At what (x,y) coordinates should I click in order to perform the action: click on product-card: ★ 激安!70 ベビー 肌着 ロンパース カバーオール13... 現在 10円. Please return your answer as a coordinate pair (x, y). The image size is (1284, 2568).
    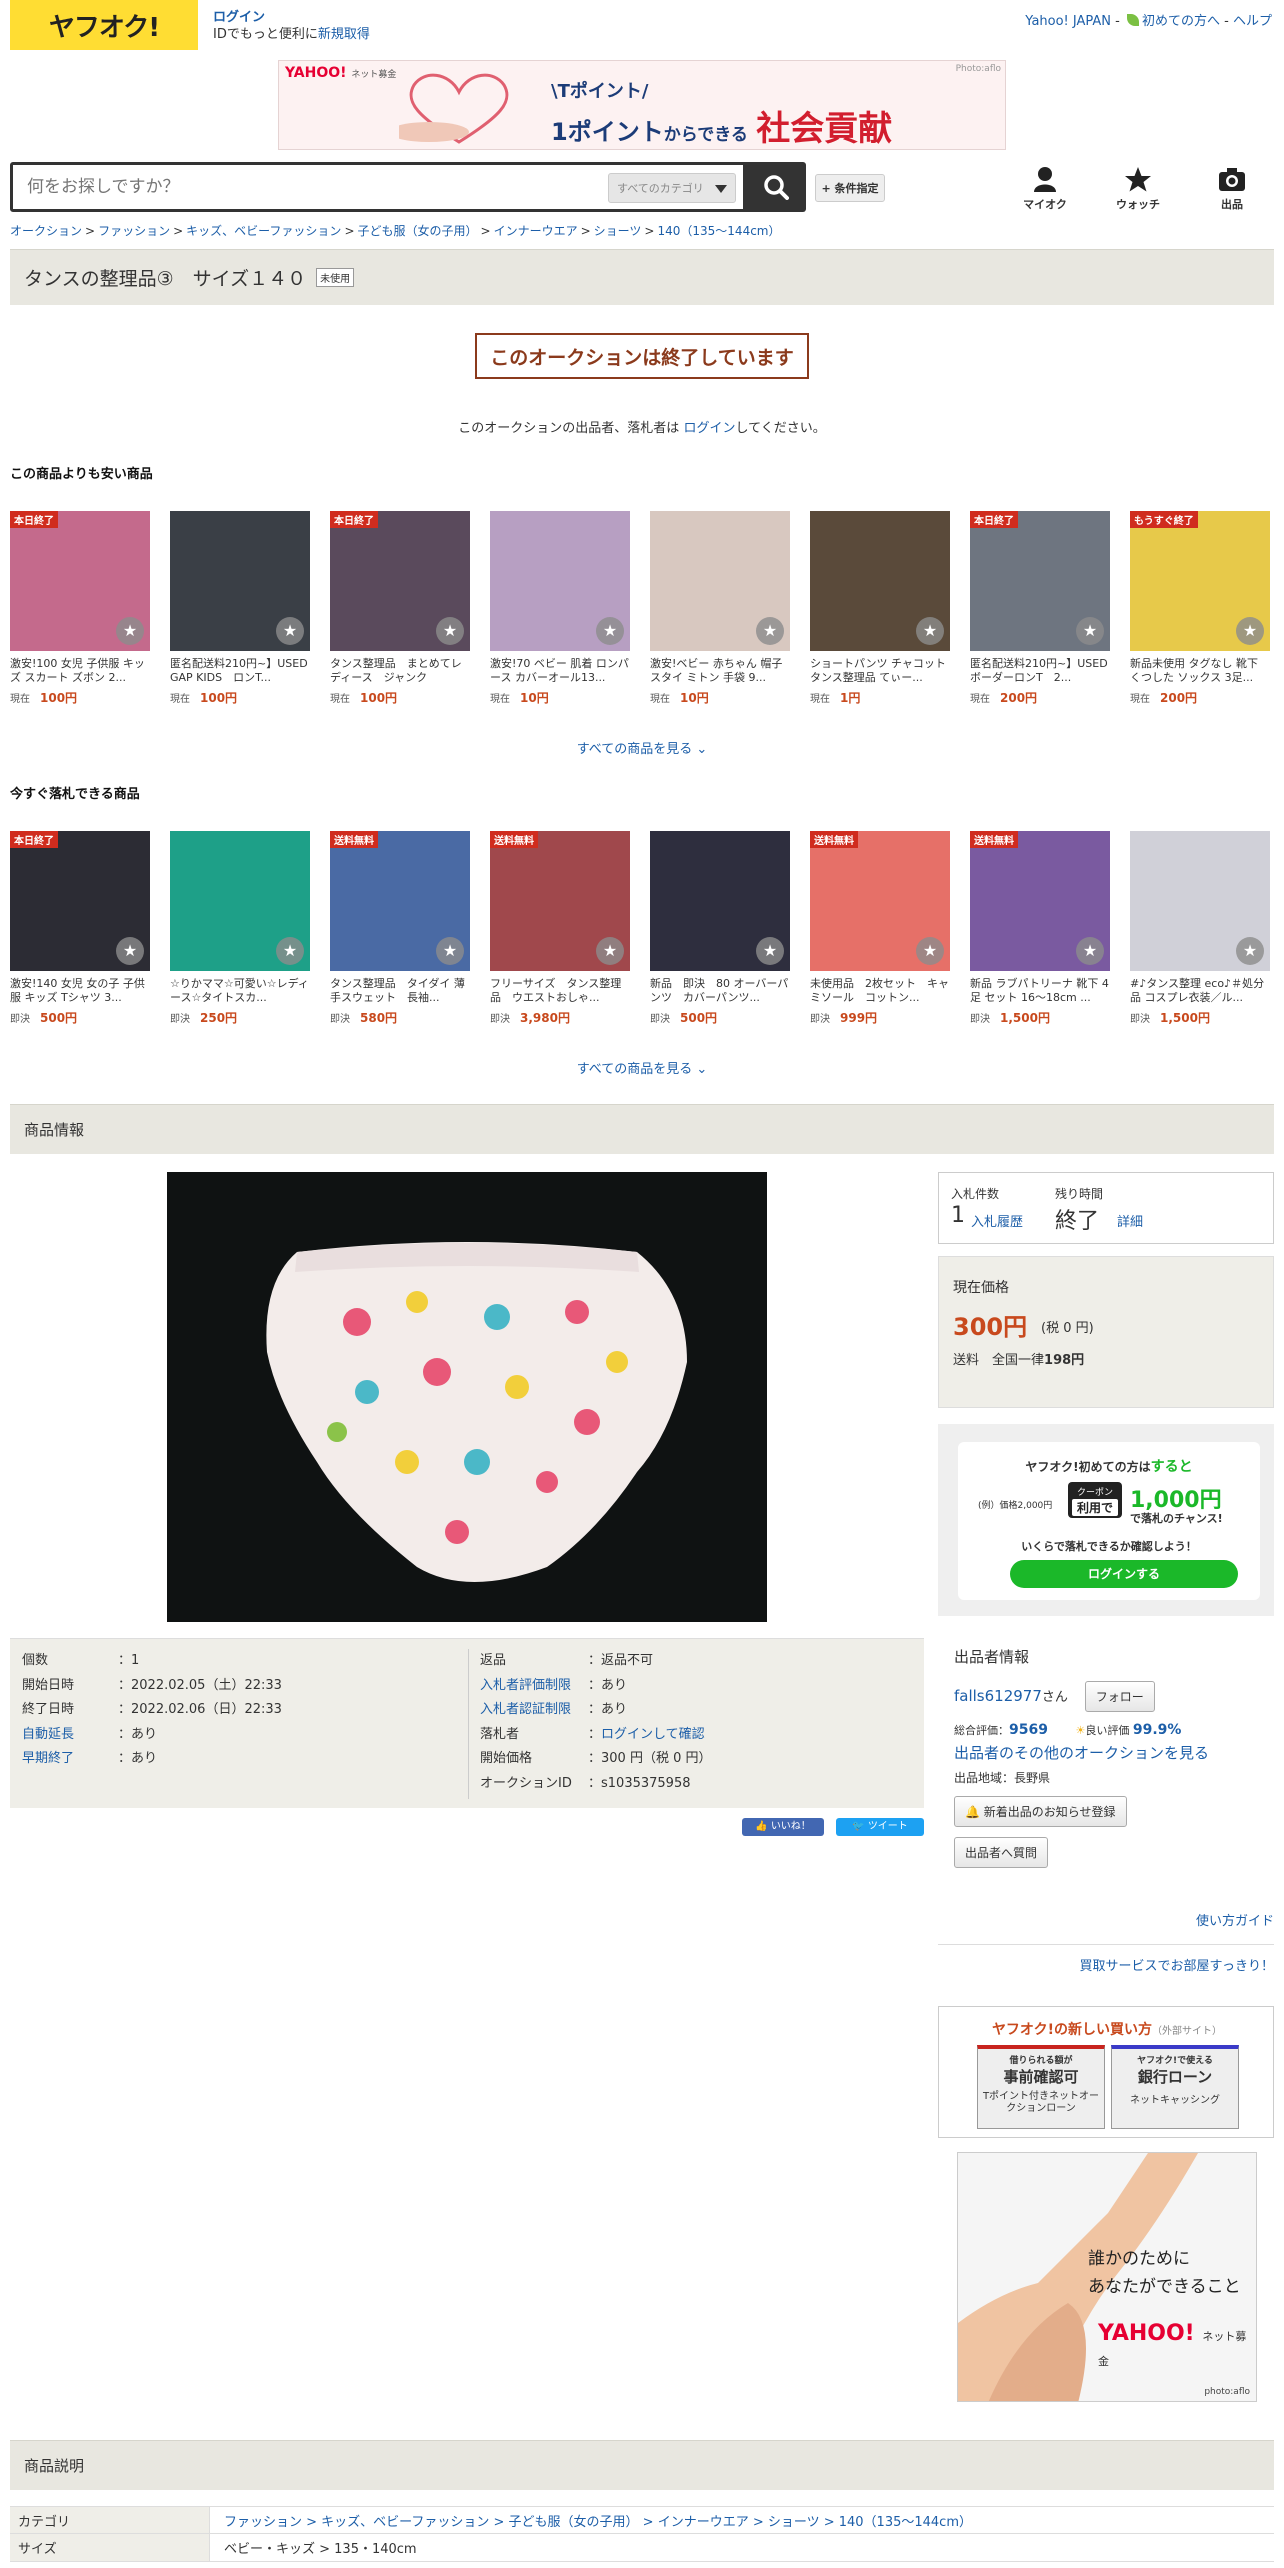
    Looking at the image, I should click on (560, 608).